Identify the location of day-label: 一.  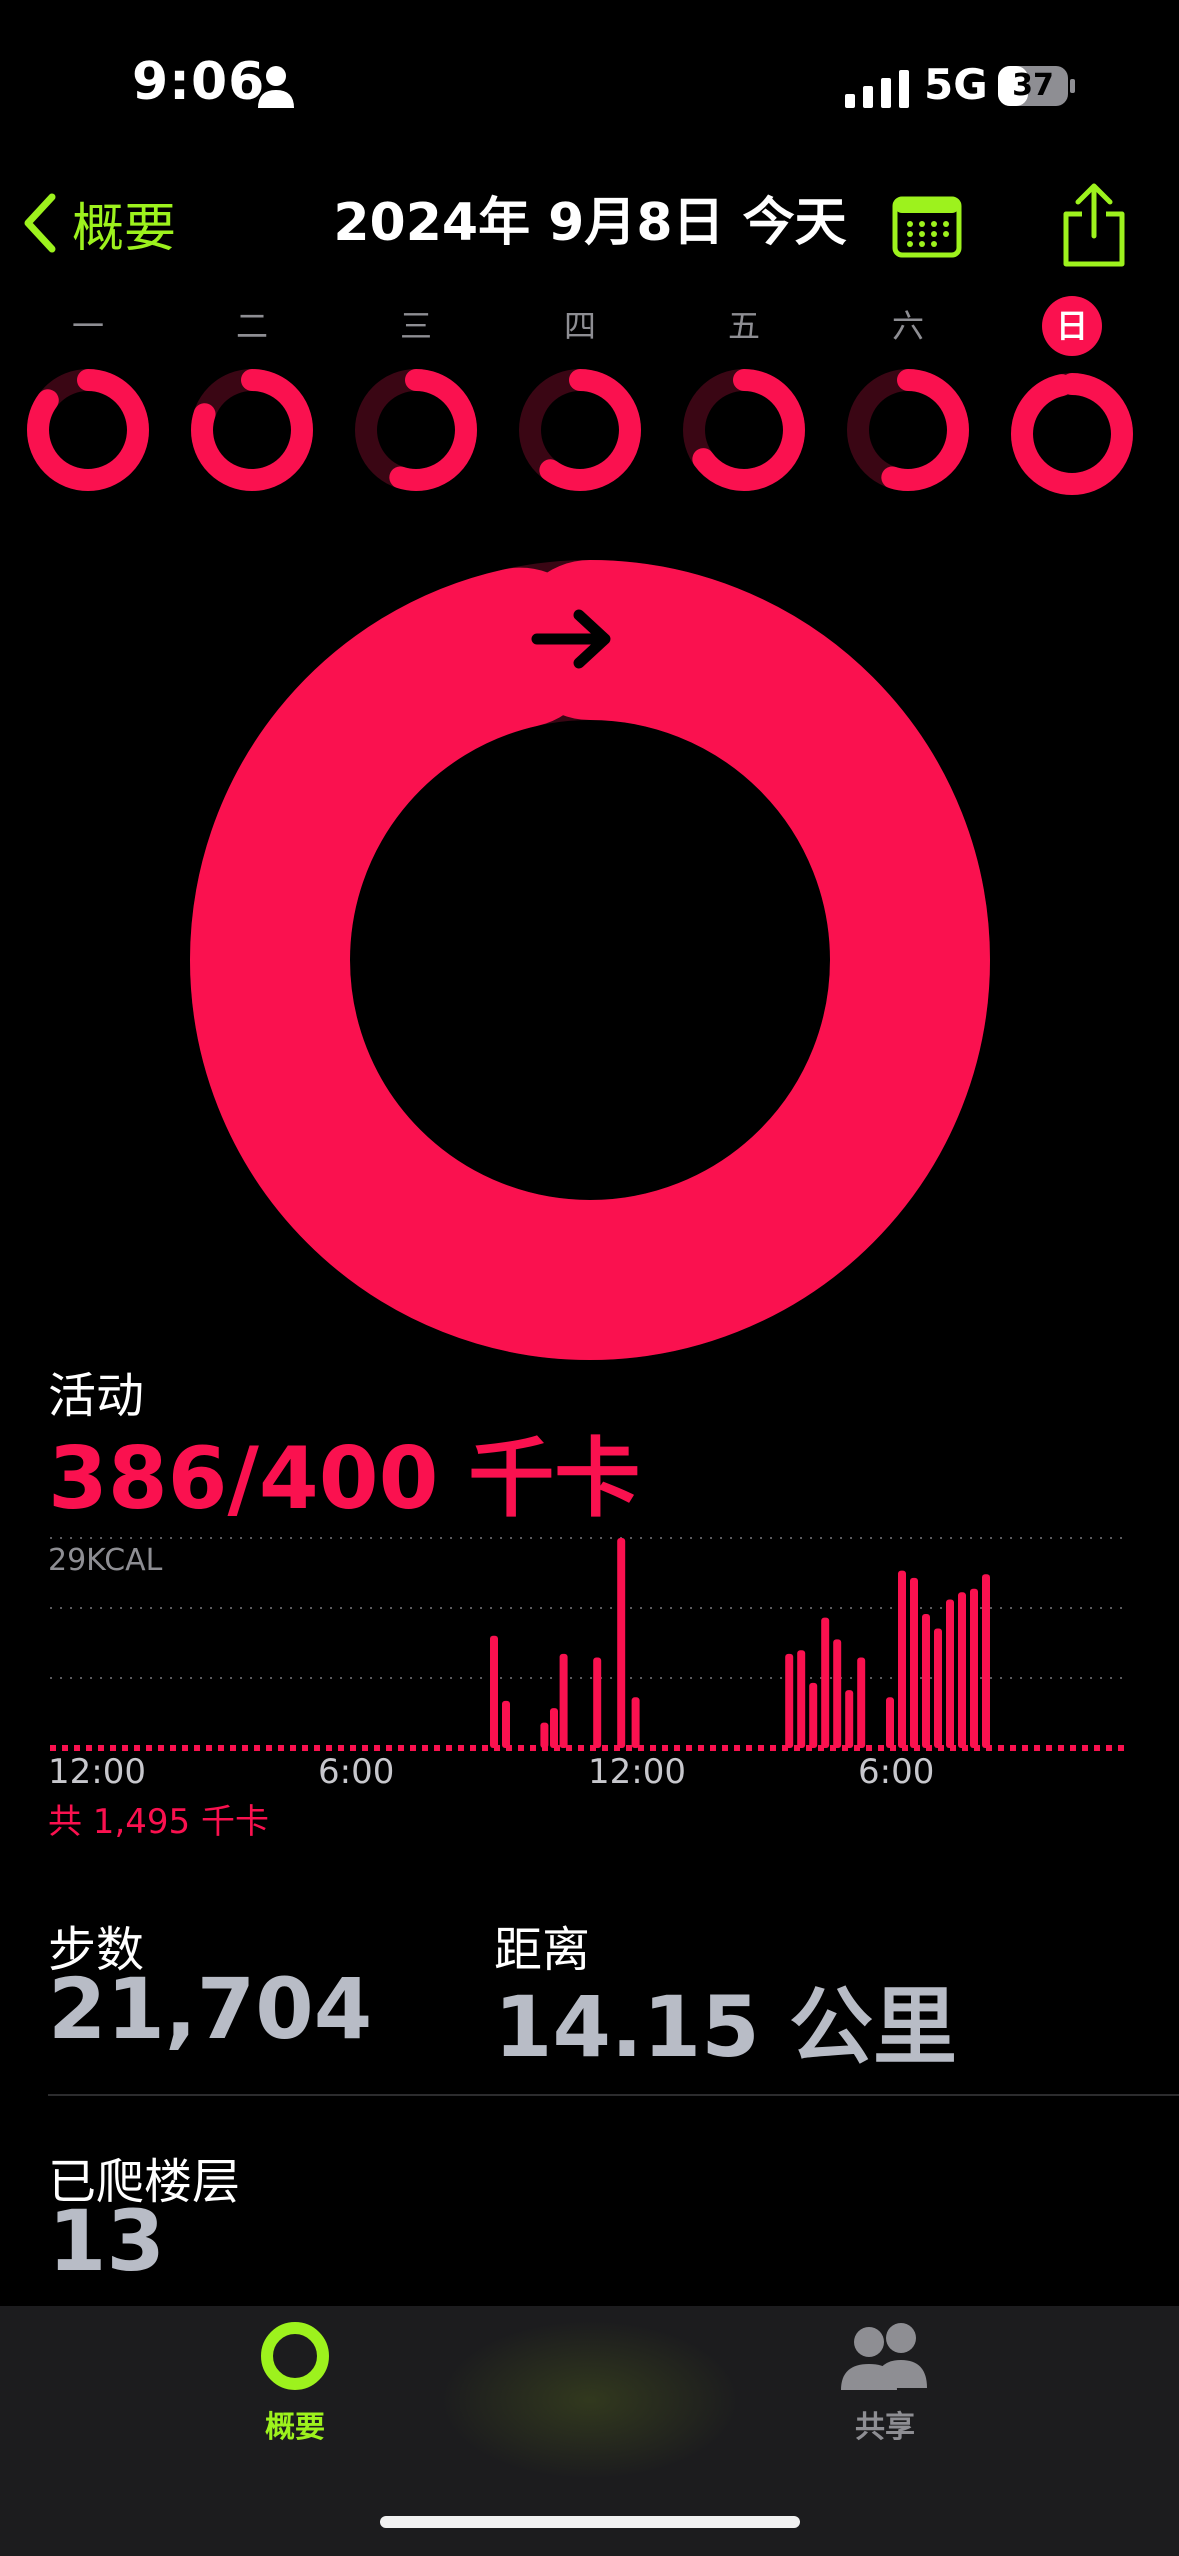
(87, 326).